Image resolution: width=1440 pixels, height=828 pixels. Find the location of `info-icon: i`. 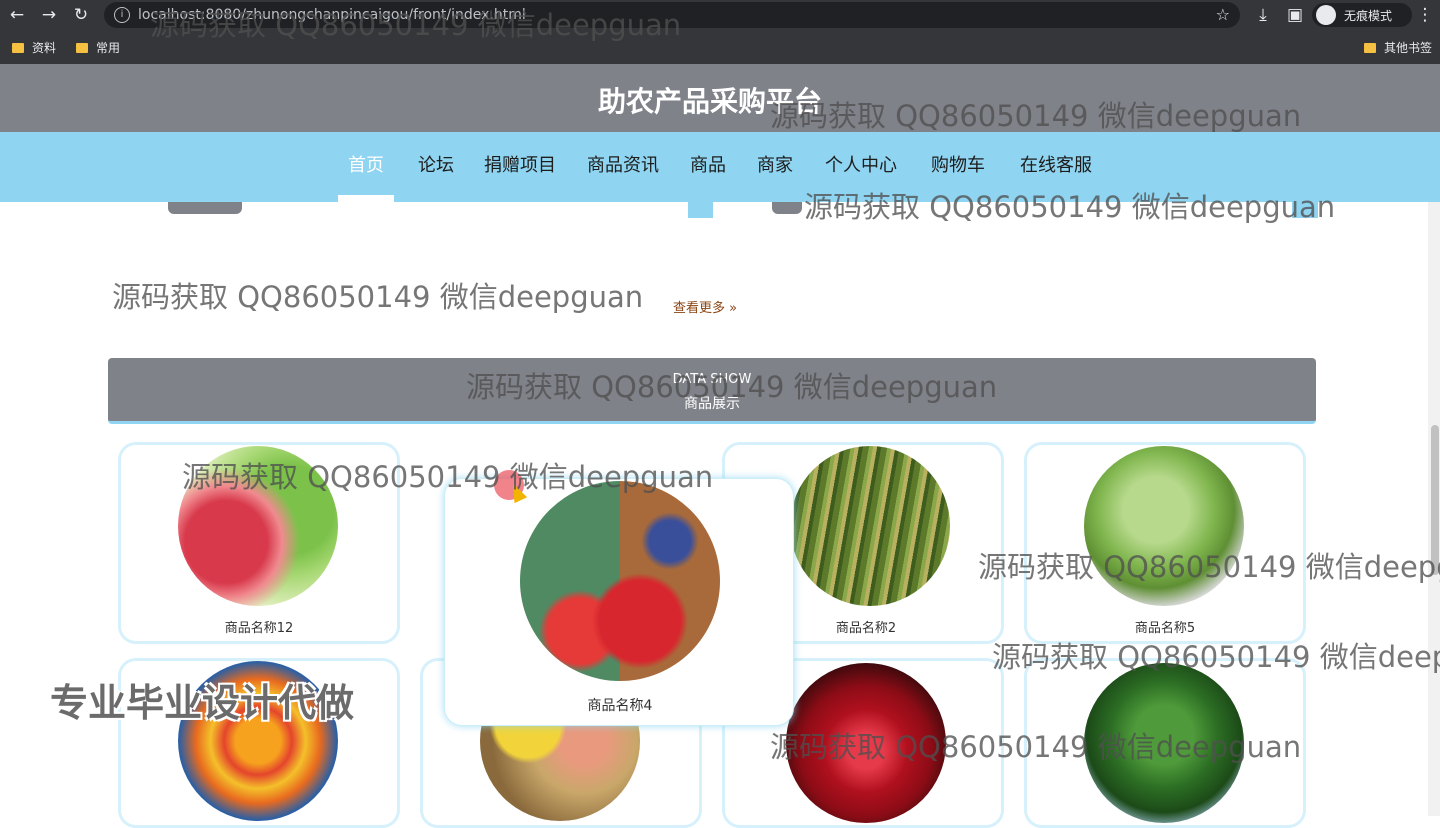

info-icon: i is located at coordinates (122, 15).